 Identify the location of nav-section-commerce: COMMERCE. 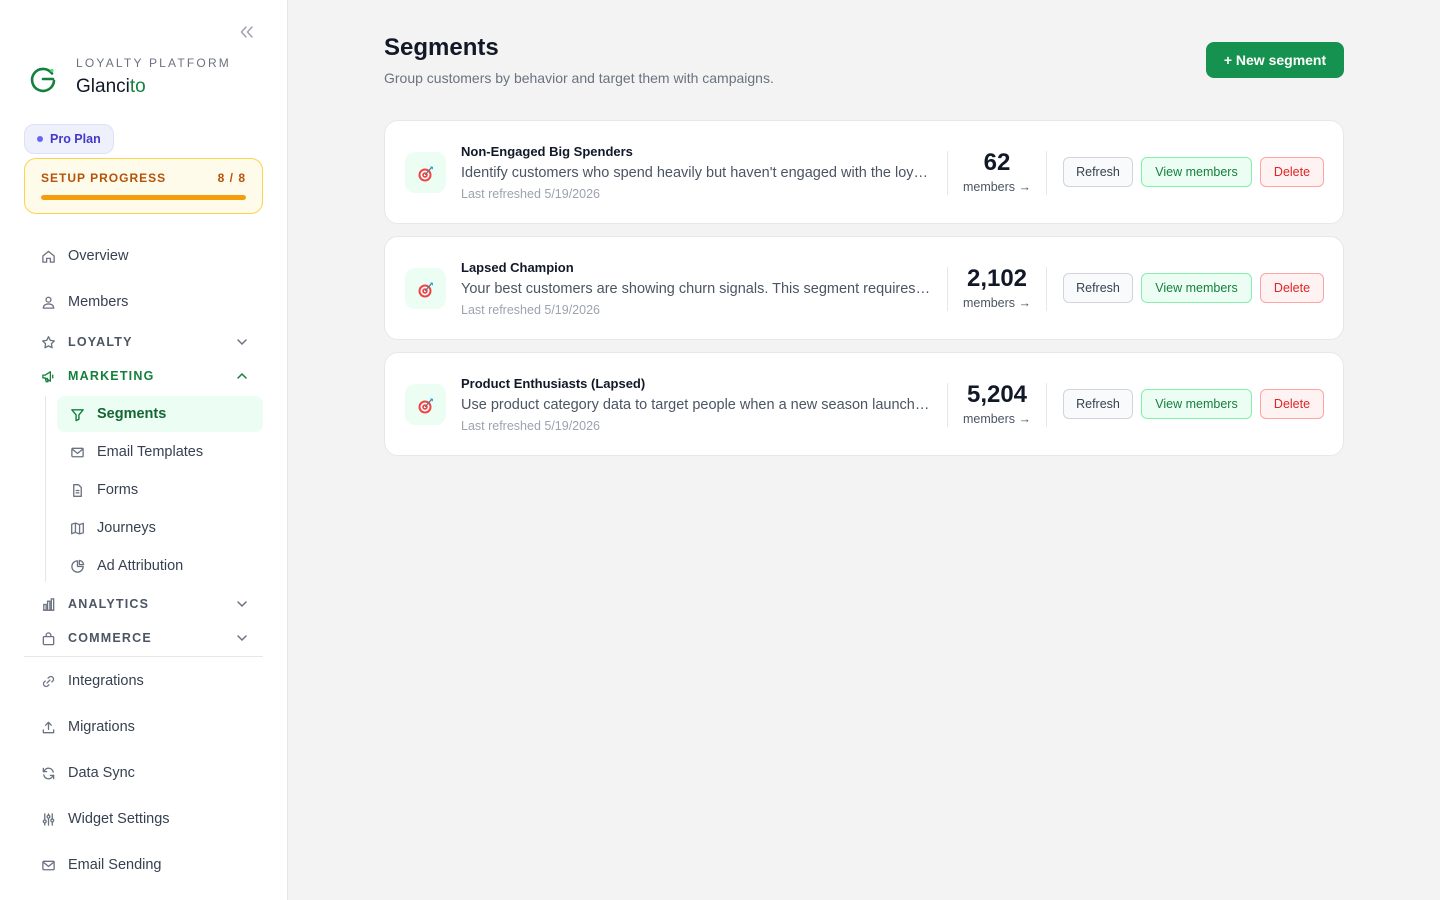
(143, 638).